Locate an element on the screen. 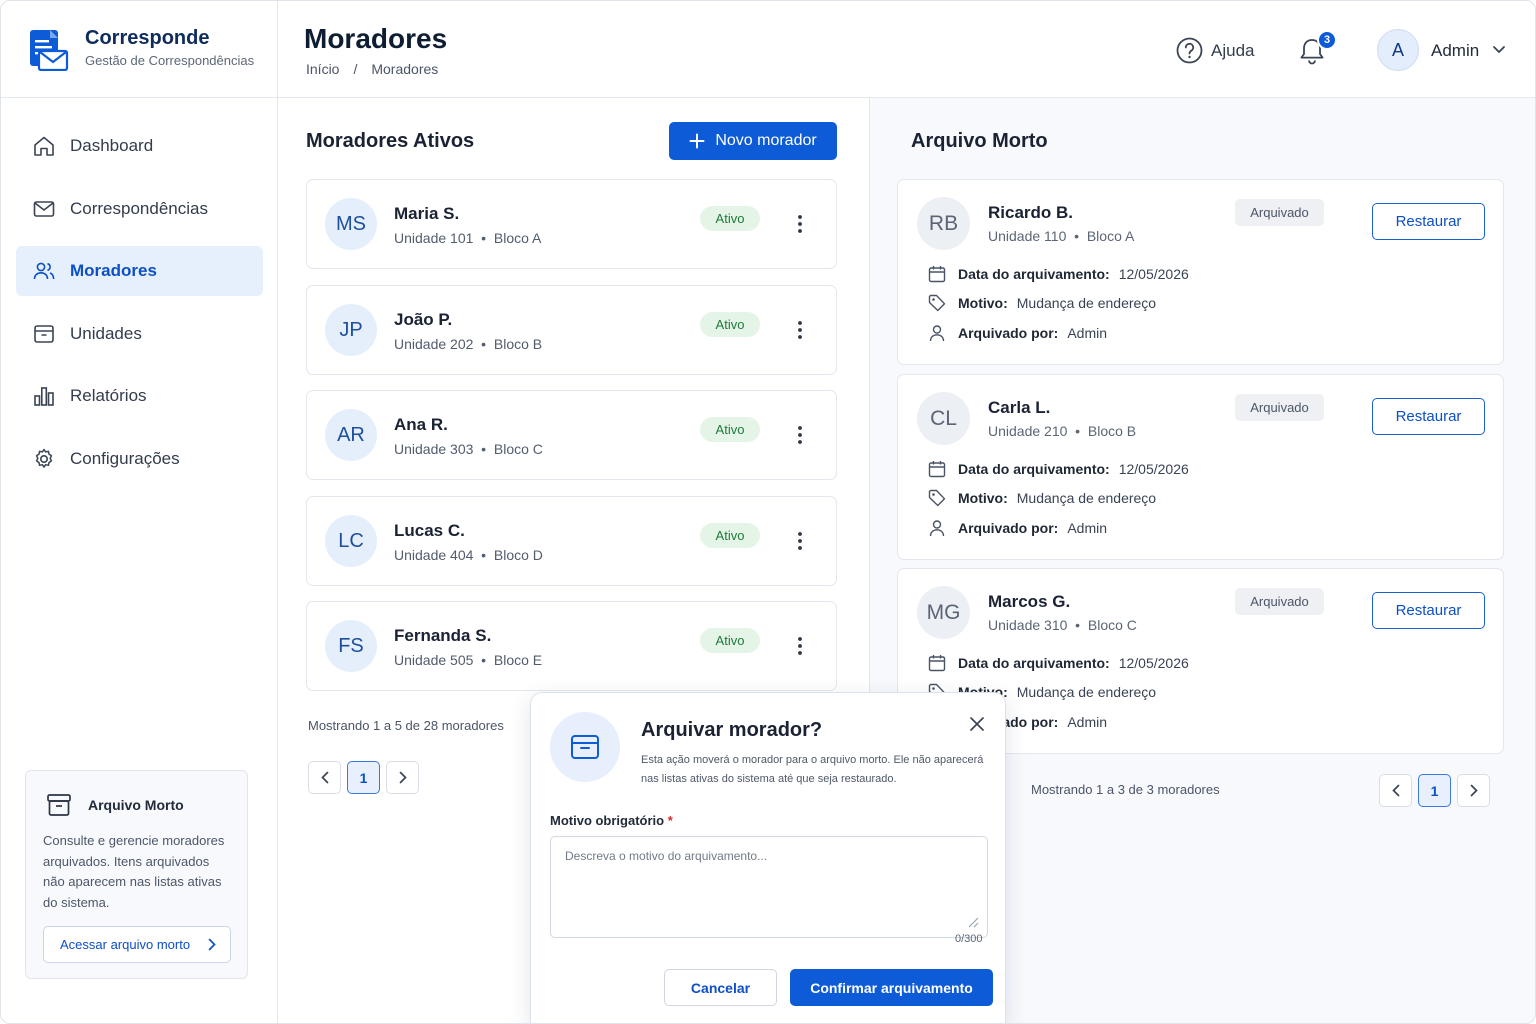 This screenshot has height=1024, width=1536. sidebar-item-label: Unidades is located at coordinates (106, 333).